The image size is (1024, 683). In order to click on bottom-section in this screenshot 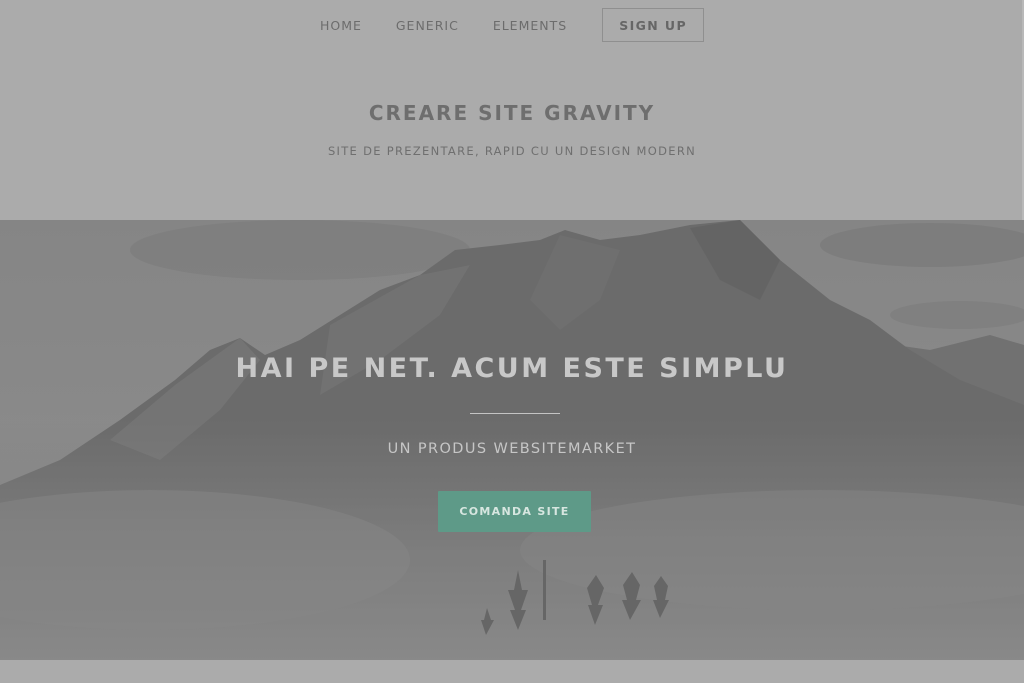, I will do `click(512, 671)`.